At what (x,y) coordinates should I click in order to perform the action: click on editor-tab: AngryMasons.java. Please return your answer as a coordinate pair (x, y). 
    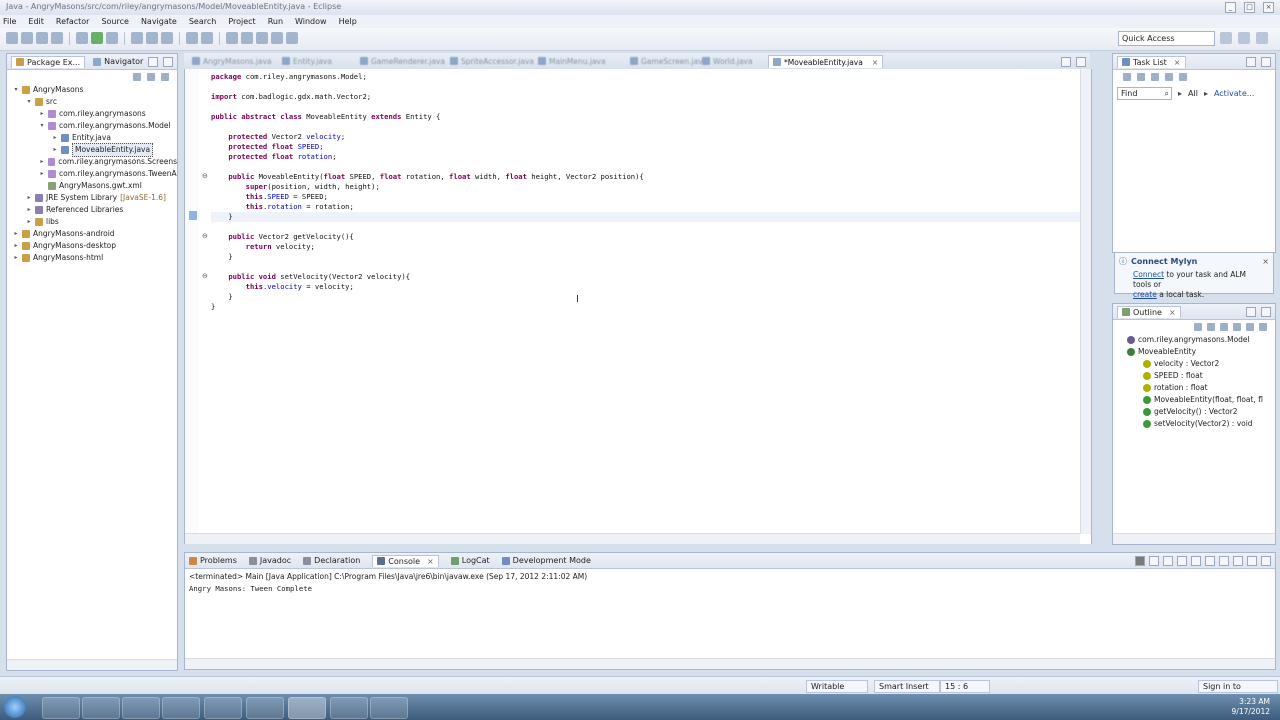
    Looking at the image, I should click on (232, 61).